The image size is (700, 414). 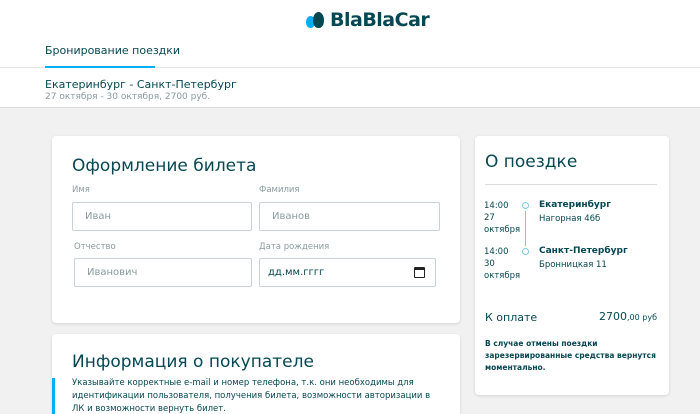 I want to click on arrival-dot-icon, so click(x=525, y=251).